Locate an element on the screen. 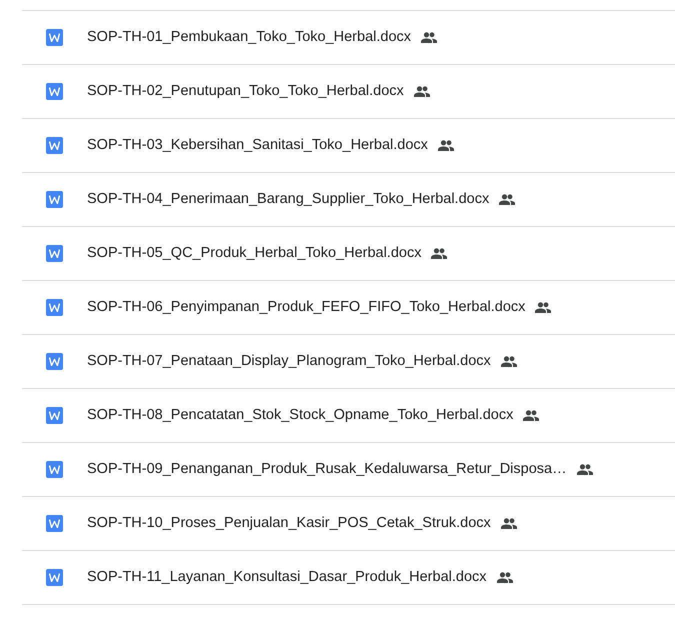 This screenshot has height=623, width=675. file-name: SOP-TH-08_Pencatatan_Stok_Stock_Opname_Toko_Herbal.docx is located at coordinates (300, 415).